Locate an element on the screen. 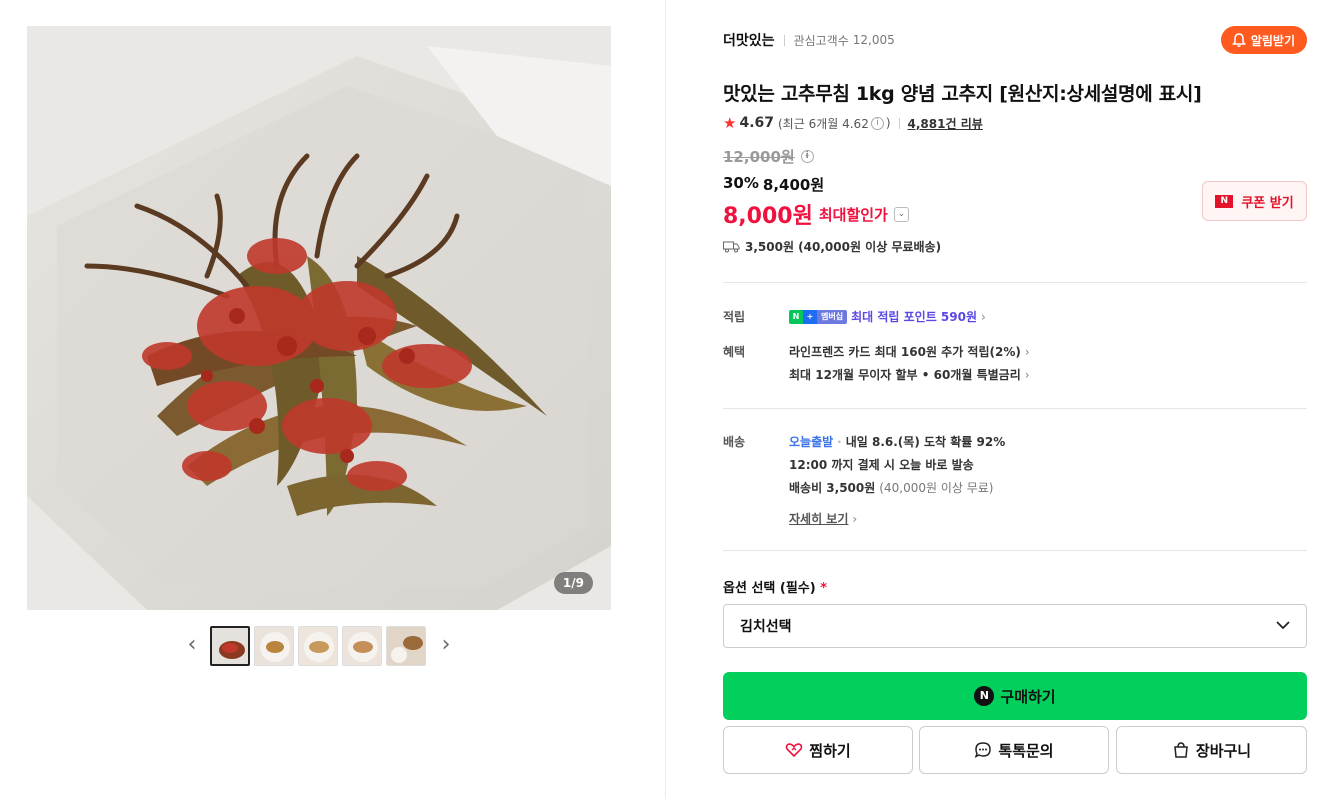 Image resolution: width=1329 pixels, height=799 pixels. cutoff-text: 12:00 까지 결제 시 오늘 바로 발송 is located at coordinates (881, 465).